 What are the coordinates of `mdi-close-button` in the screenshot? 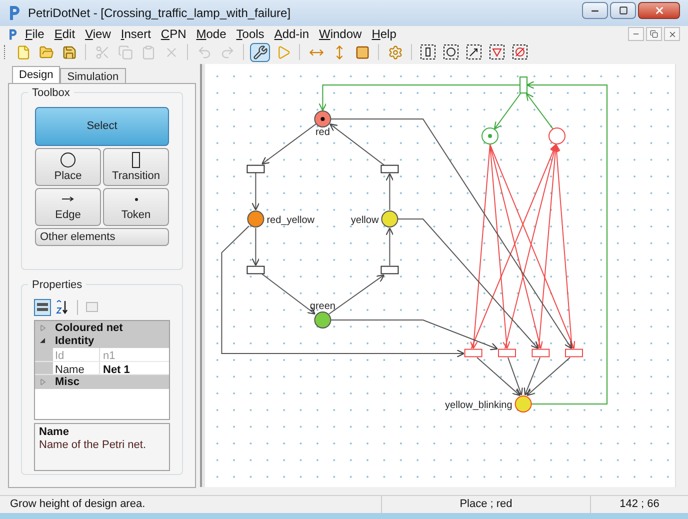 It's located at (672, 34).